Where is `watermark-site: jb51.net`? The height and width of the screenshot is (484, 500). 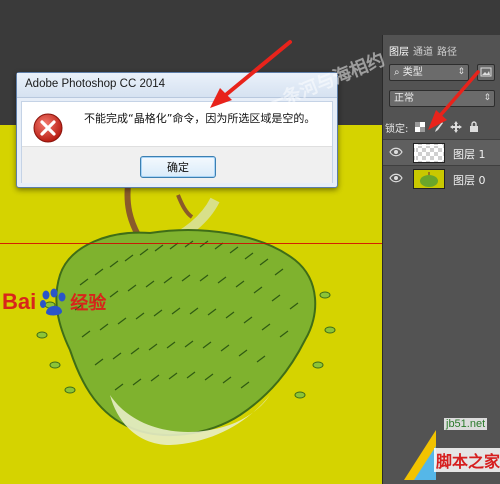
watermark-site: jb51.net is located at coordinates (466, 424).